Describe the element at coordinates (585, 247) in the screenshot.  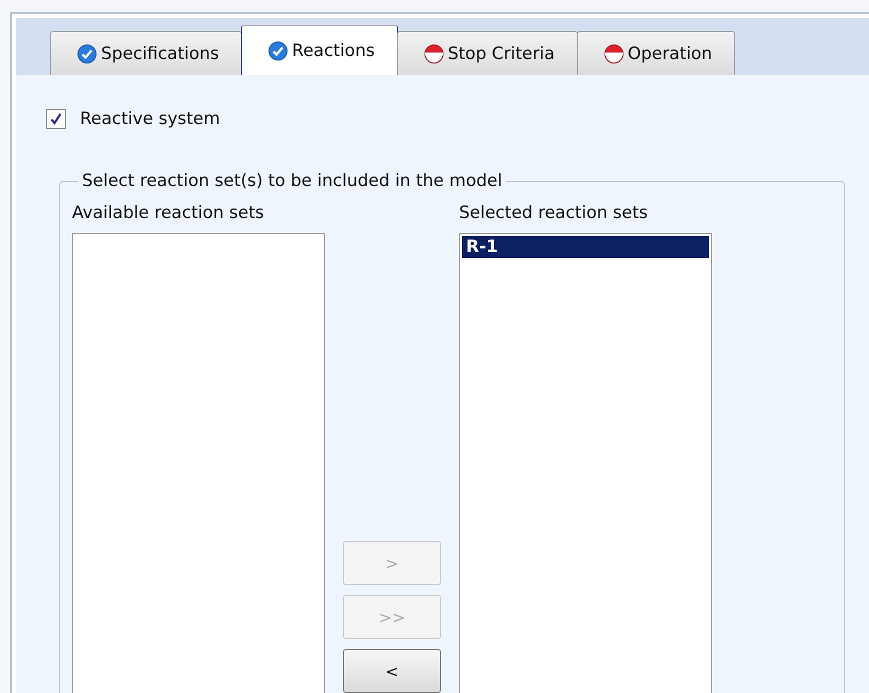
I see `list-item: R-1` at that location.